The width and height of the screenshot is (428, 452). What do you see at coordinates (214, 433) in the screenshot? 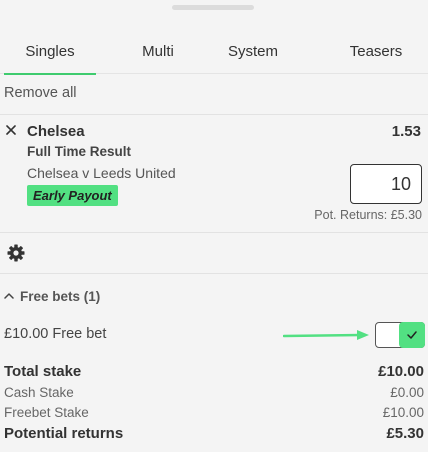
I see `potential-returns-row: Potential returns £5.30` at bounding box center [214, 433].